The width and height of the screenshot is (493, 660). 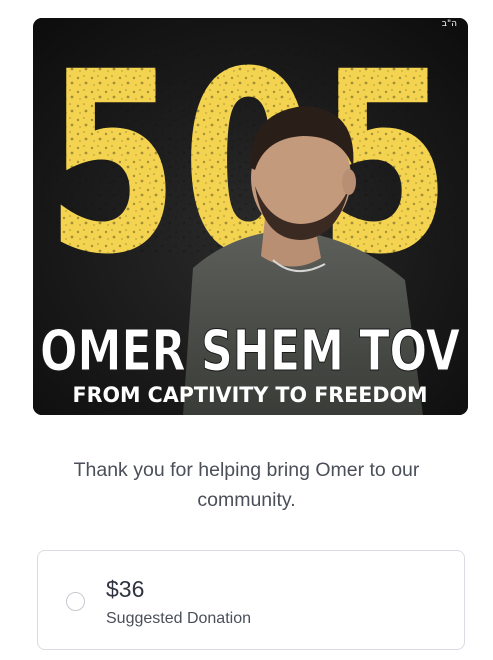 I want to click on donation-amount: $36, so click(x=125, y=589).